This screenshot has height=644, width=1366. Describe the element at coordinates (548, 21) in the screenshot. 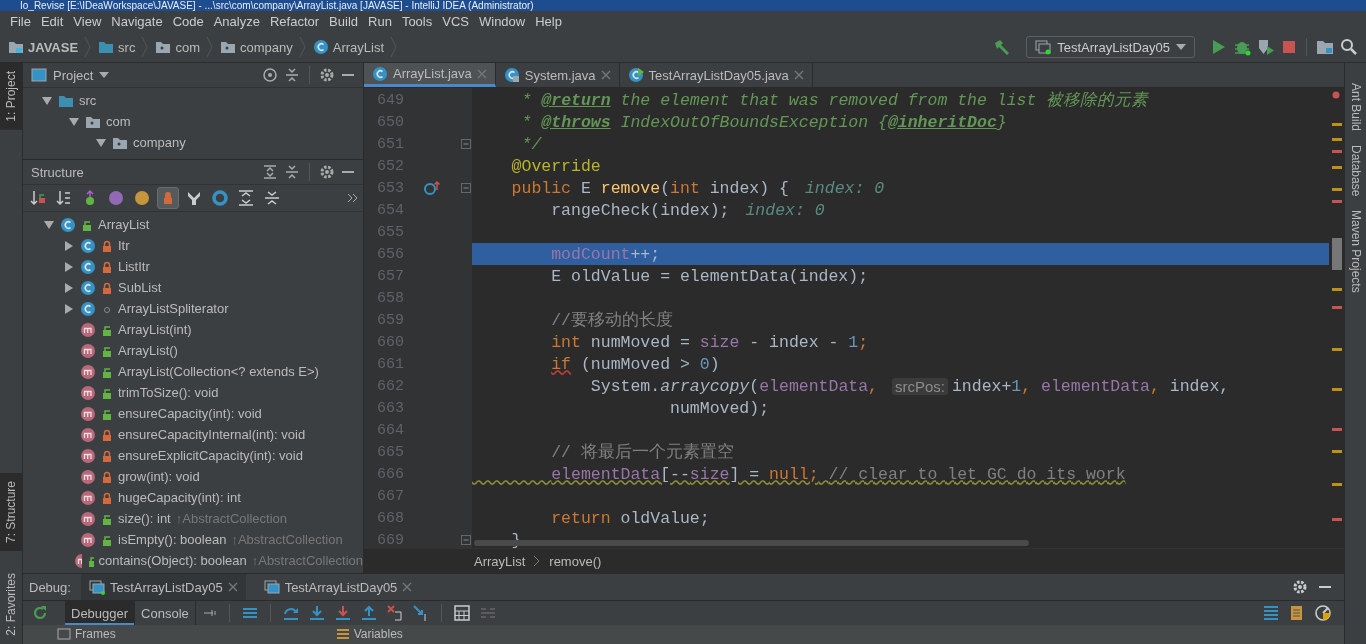

I see `menu-item: Help` at that location.